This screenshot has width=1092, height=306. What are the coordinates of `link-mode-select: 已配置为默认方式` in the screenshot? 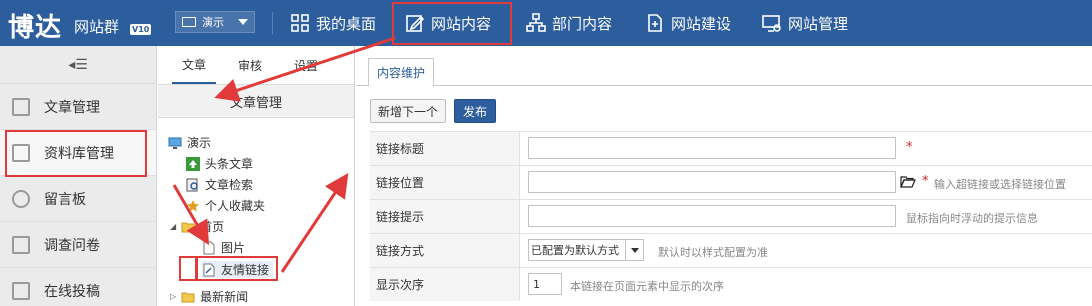 It's located at (591, 250).